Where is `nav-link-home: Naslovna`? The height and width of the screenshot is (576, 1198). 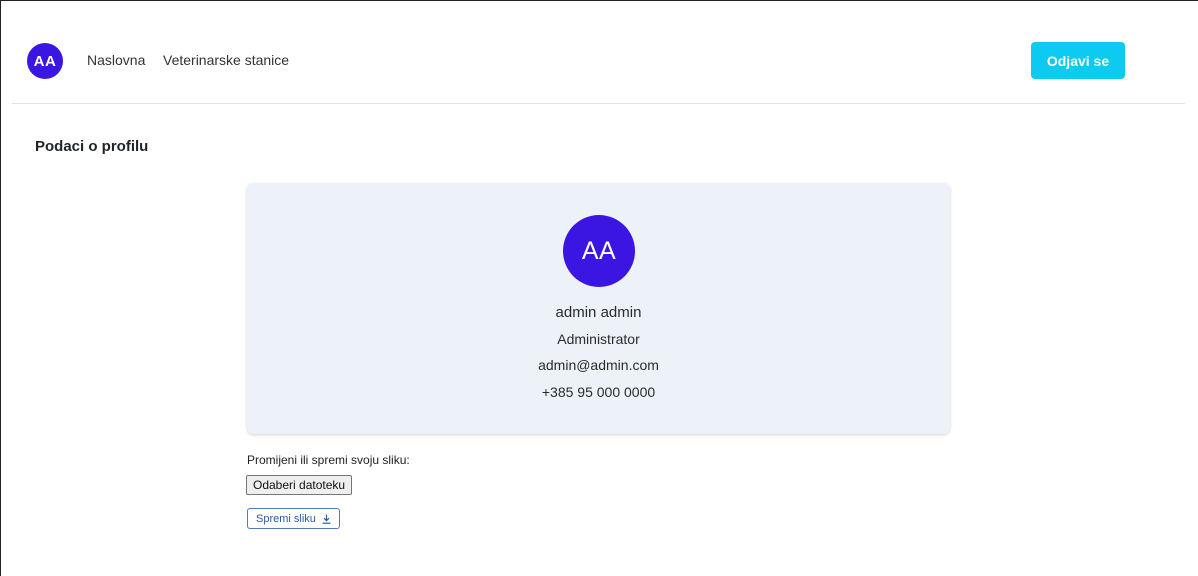
nav-link-home: Naslovna is located at coordinates (116, 60).